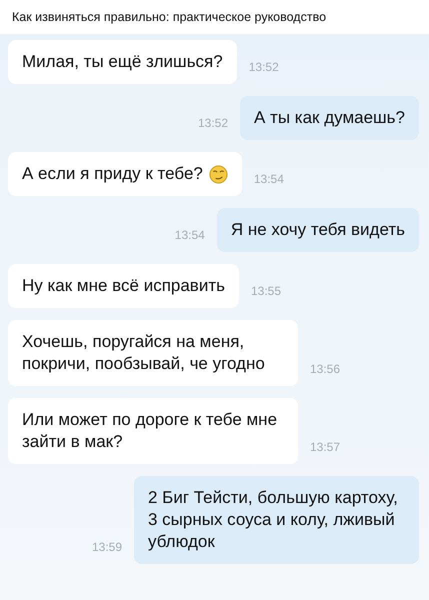 Image resolution: width=429 pixels, height=600 pixels. What do you see at coordinates (107, 548) in the screenshot?
I see `message-time: 13:59` at bounding box center [107, 548].